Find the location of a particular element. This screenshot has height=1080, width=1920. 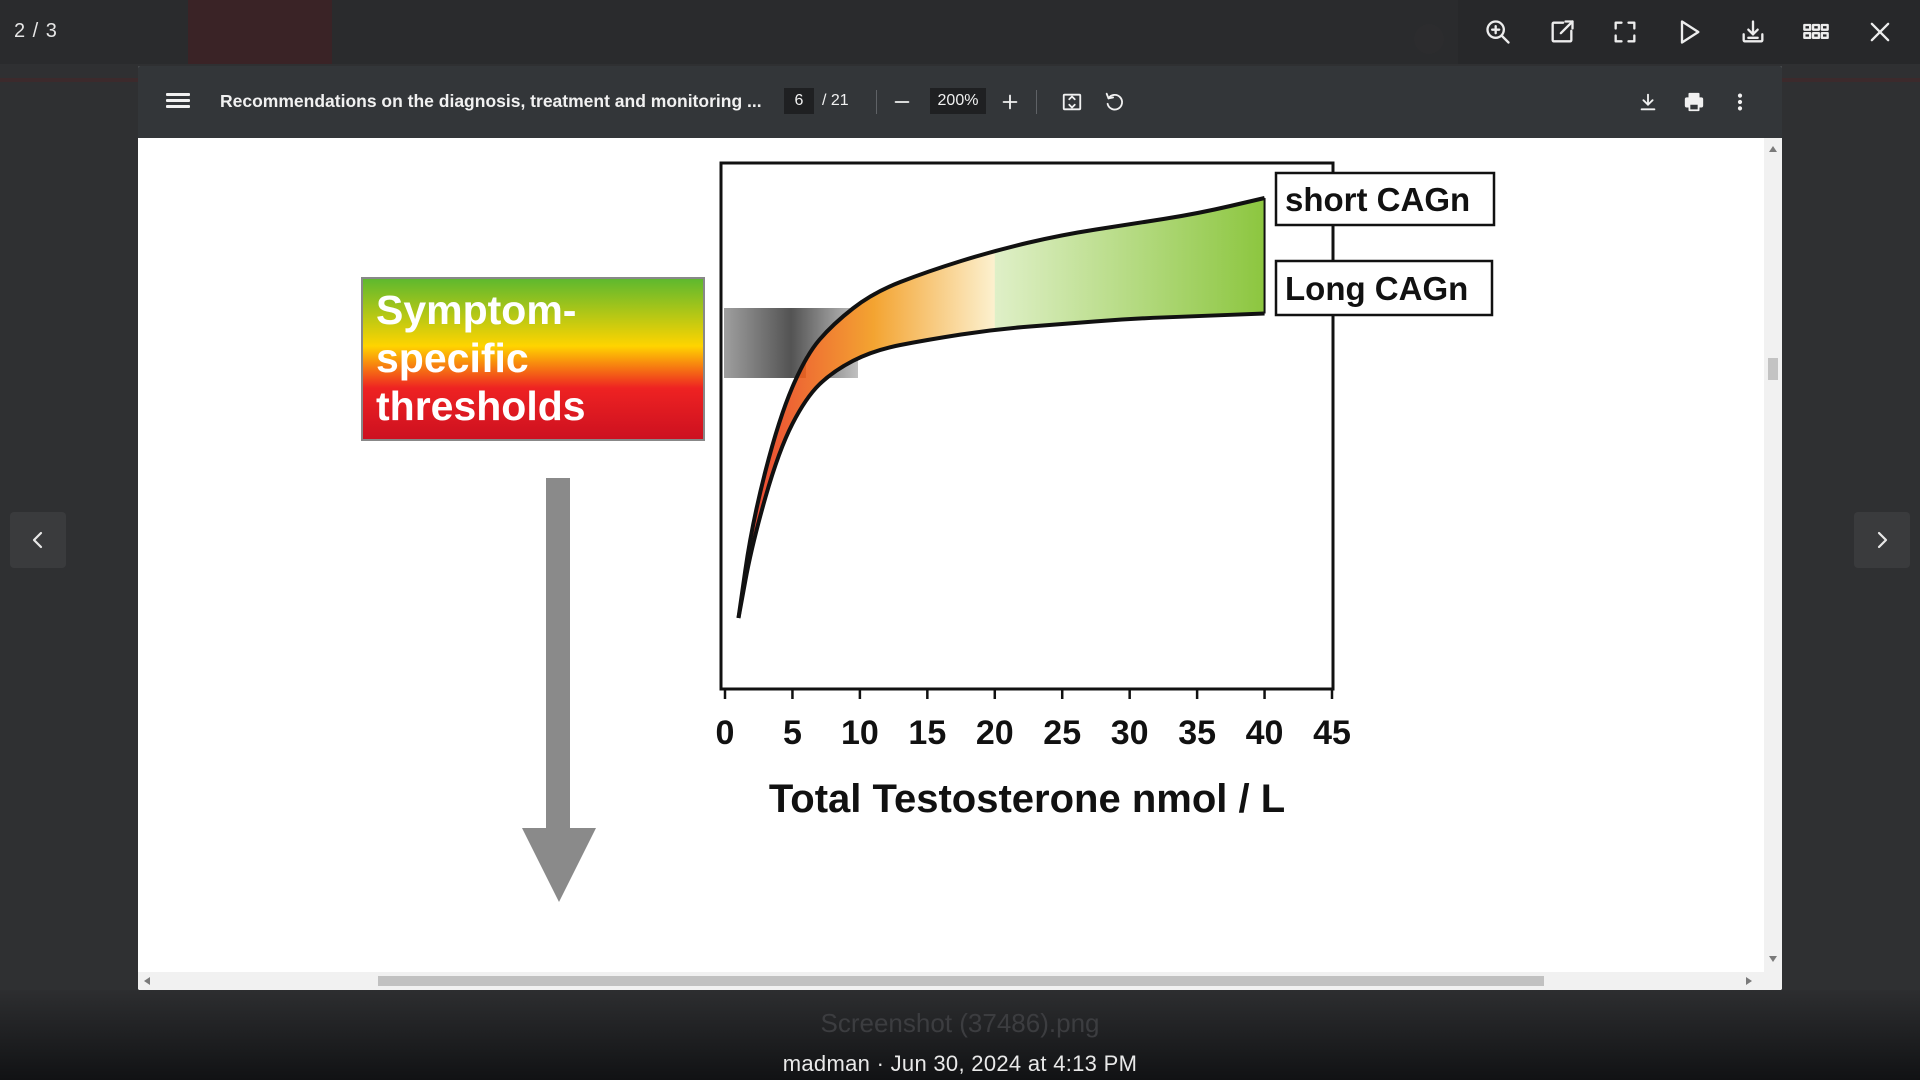

lightbox-toolbar is located at coordinates (1689, 32).